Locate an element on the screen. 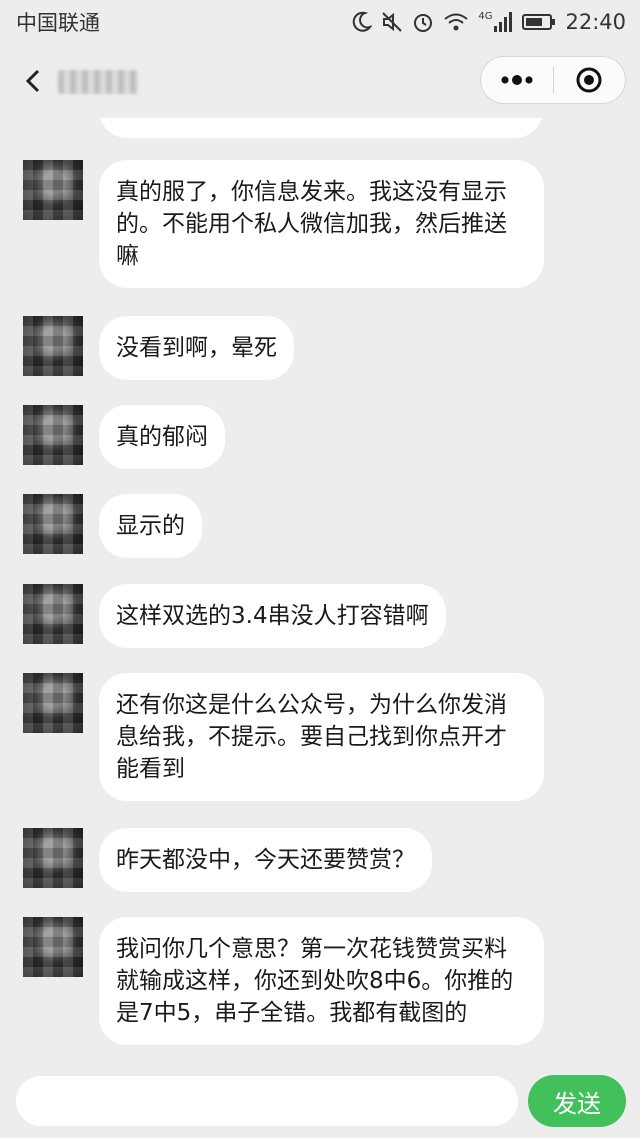 The height and width of the screenshot is (1138, 640). status-icons: 4G 22:40 is located at coordinates (489, 22).